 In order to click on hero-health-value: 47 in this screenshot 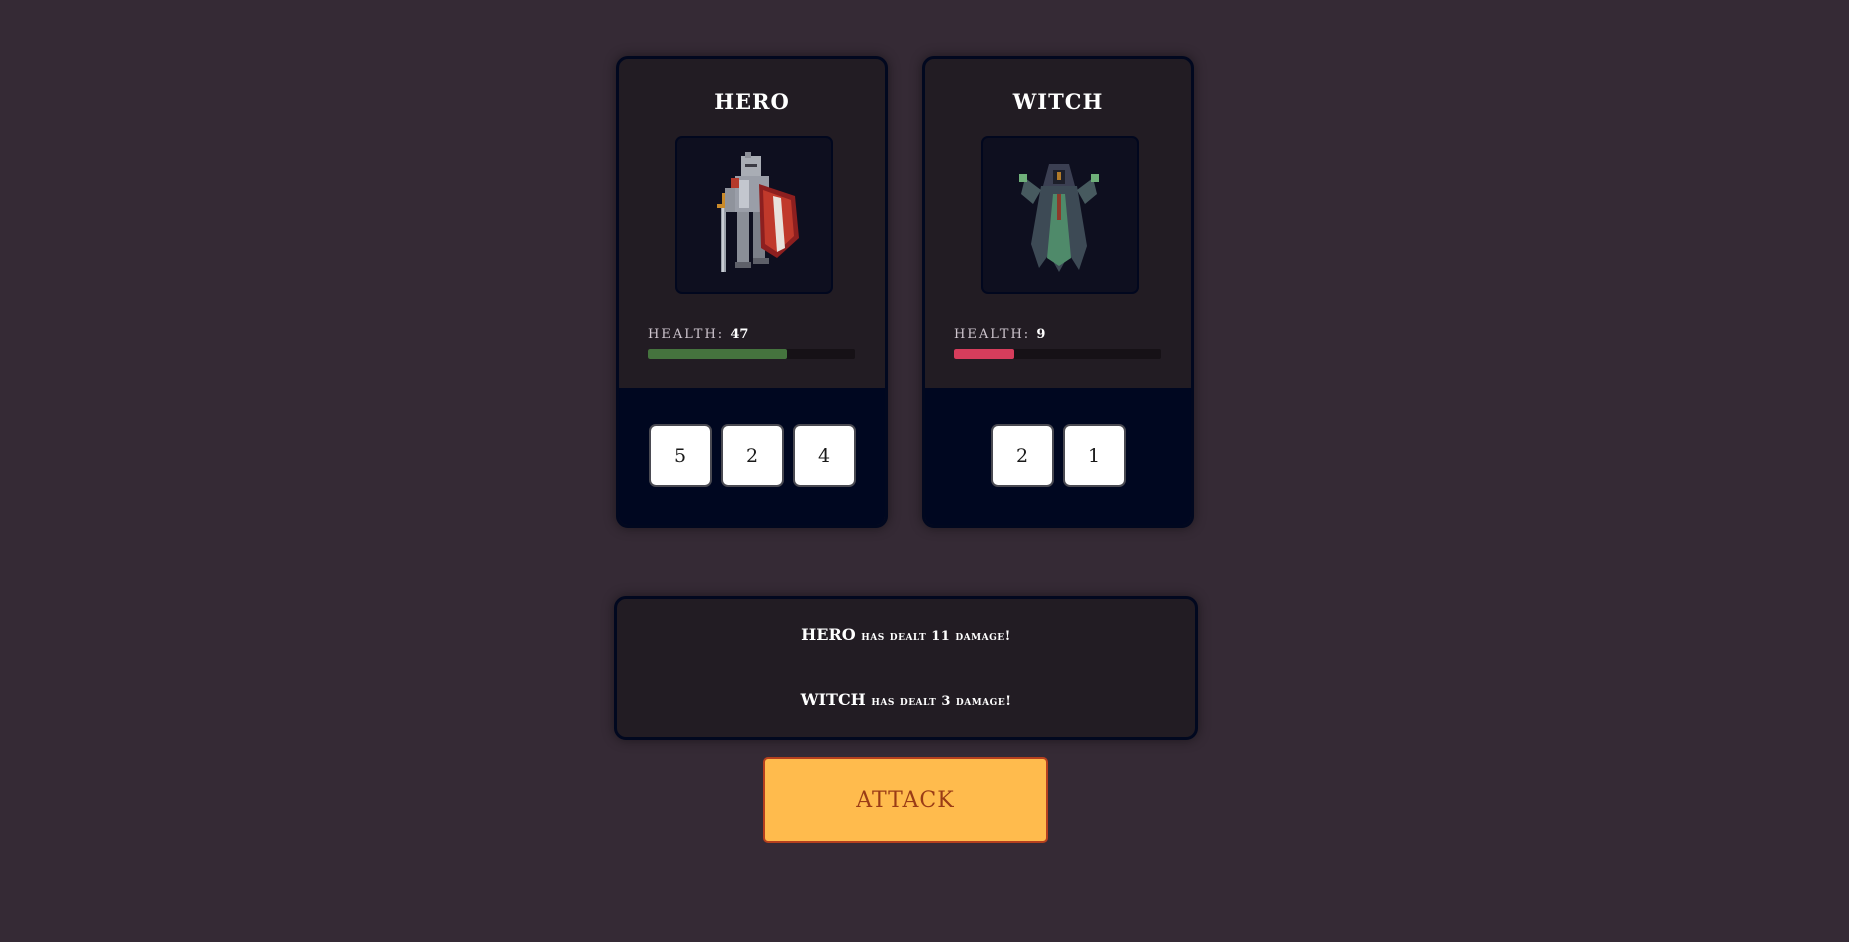, I will do `click(739, 334)`.